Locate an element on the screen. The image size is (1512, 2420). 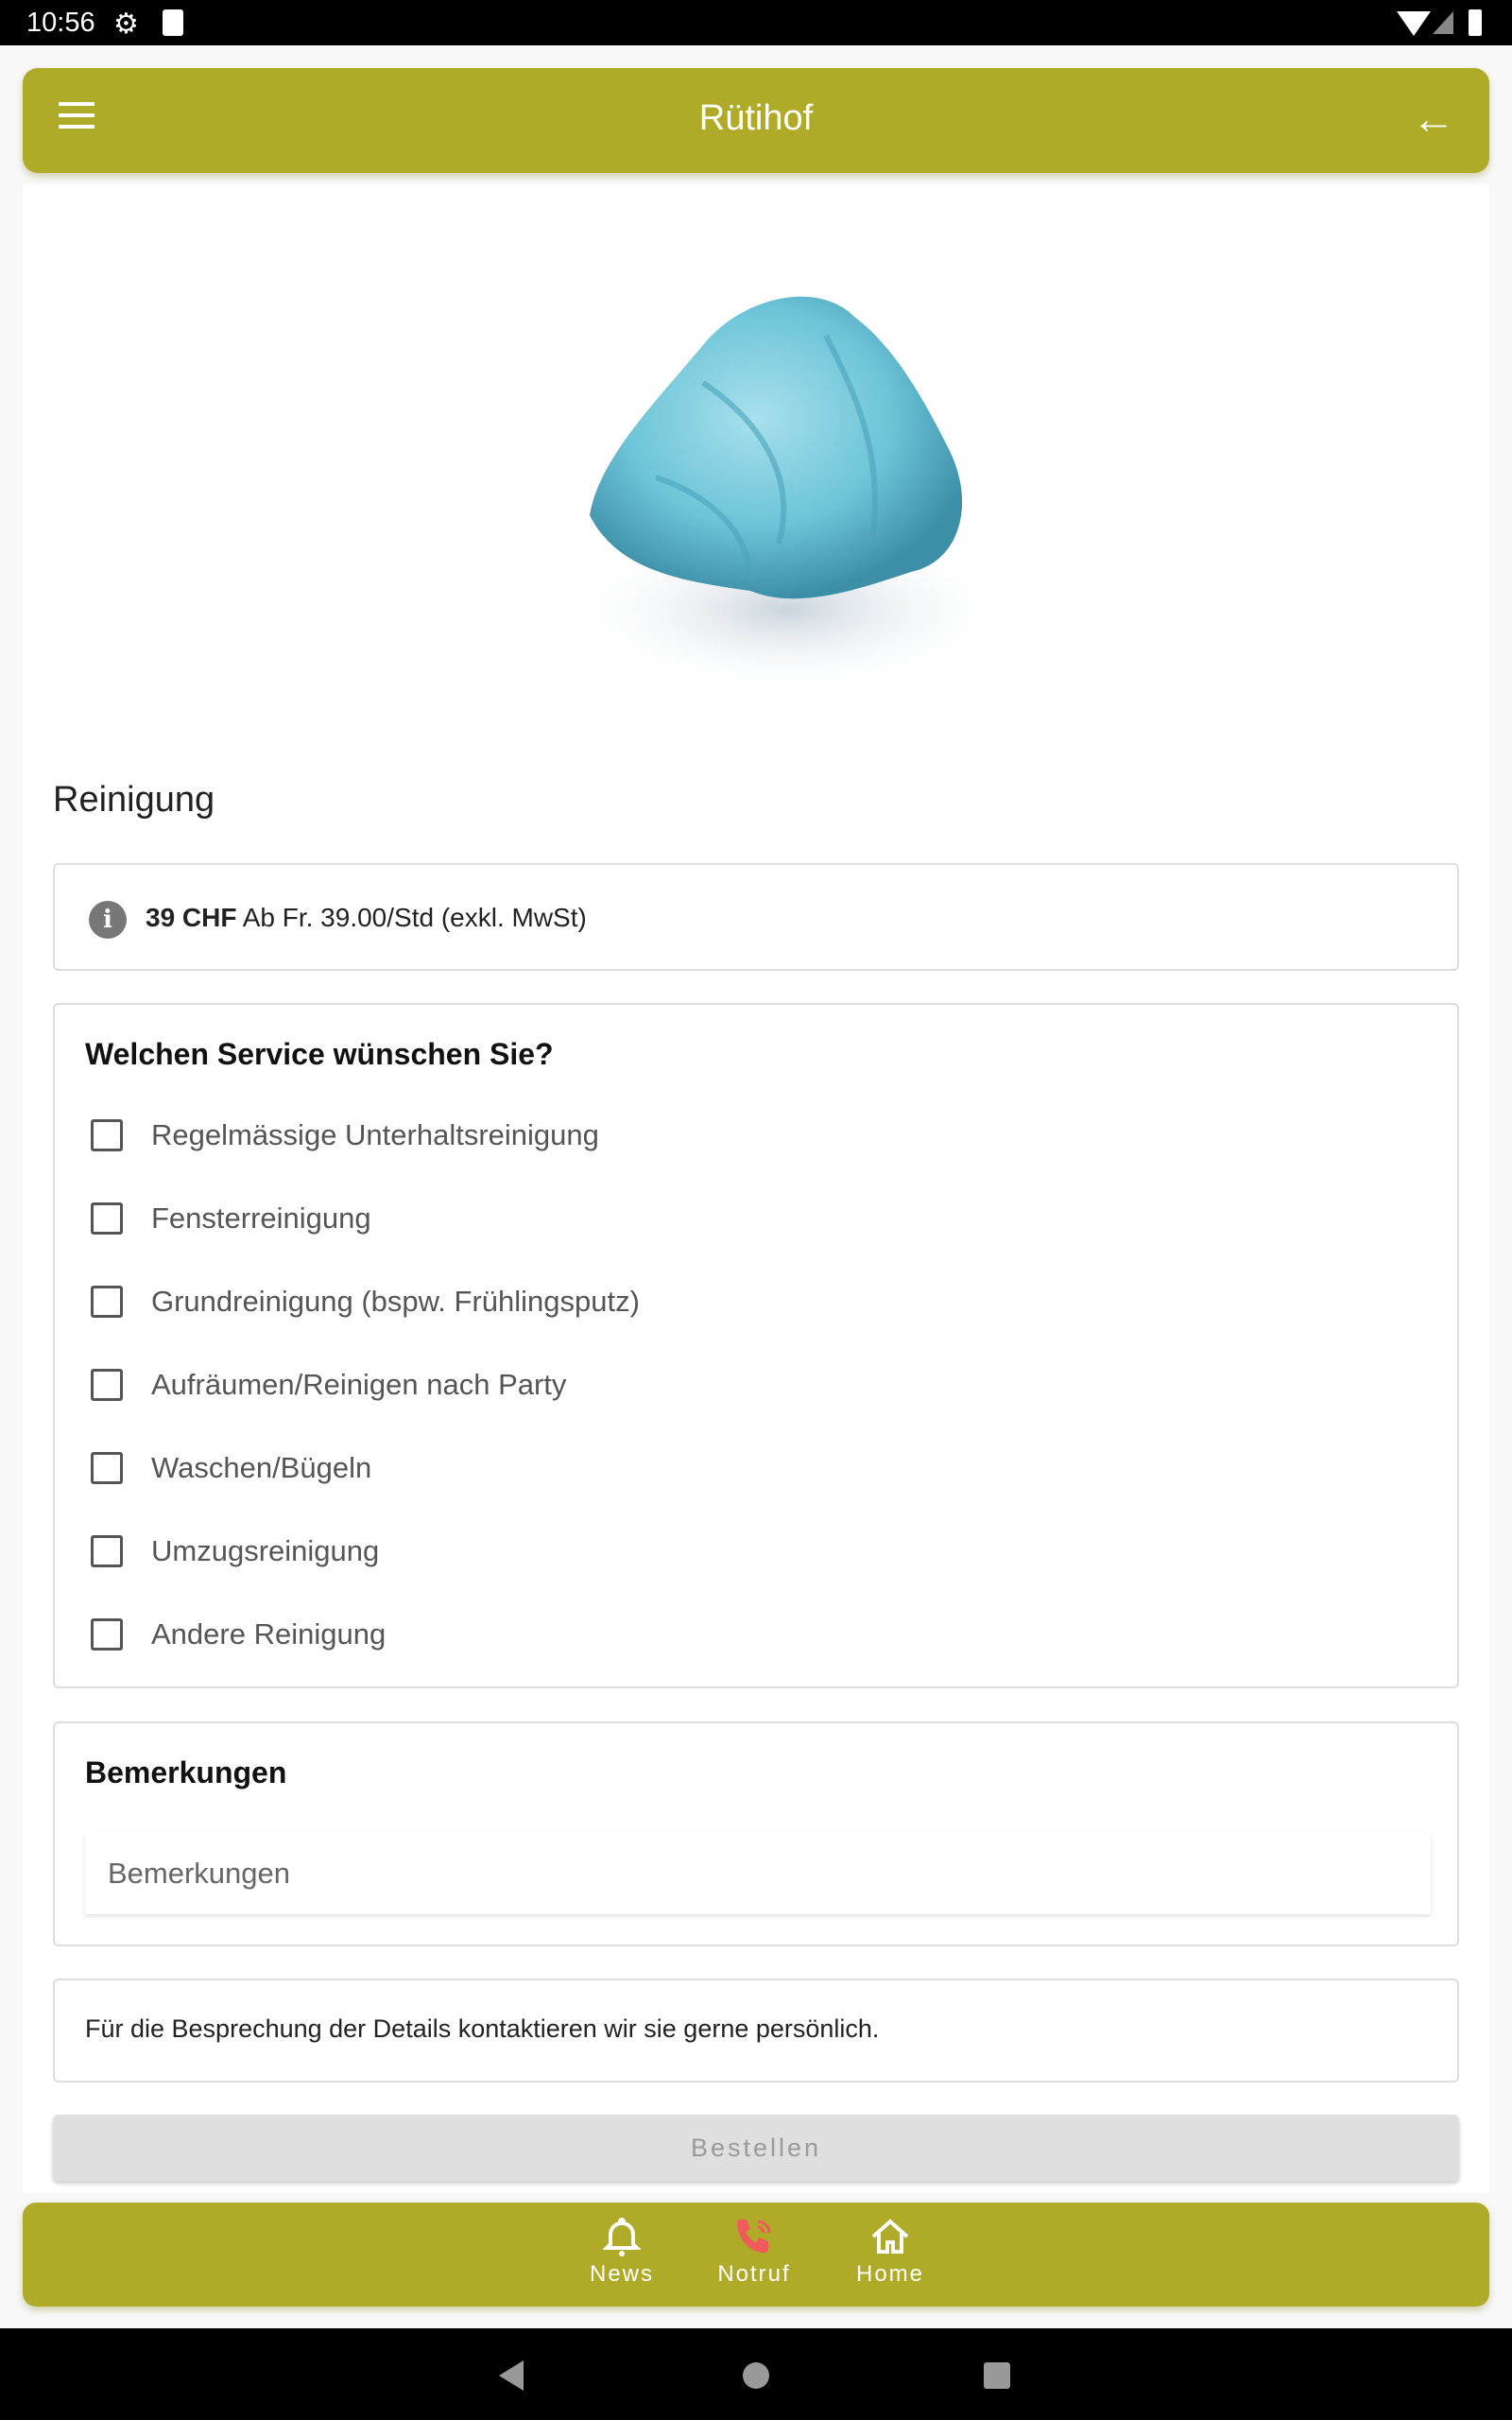
remarks-heading: Bemerkungen is located at coordinates (186, 1772).